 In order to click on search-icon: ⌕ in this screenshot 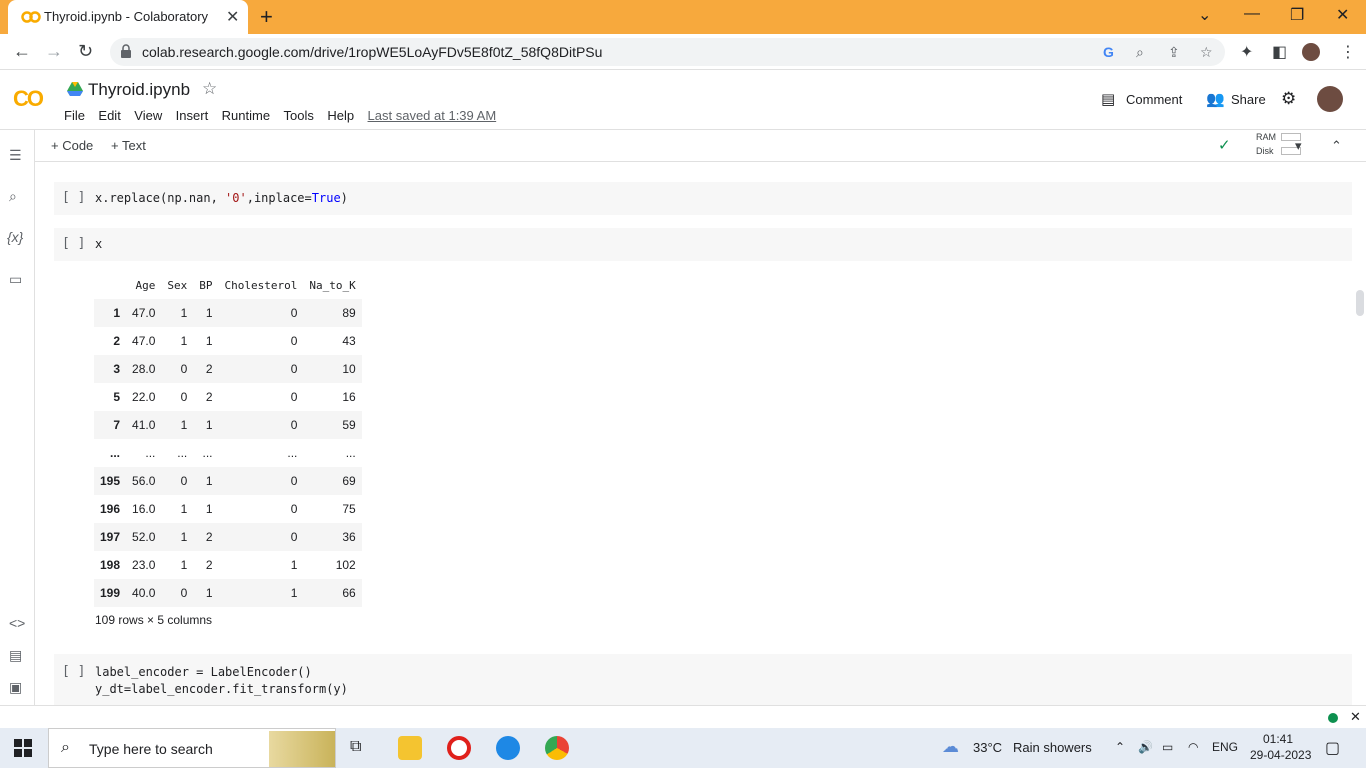, I will do `click(13, 196)`.